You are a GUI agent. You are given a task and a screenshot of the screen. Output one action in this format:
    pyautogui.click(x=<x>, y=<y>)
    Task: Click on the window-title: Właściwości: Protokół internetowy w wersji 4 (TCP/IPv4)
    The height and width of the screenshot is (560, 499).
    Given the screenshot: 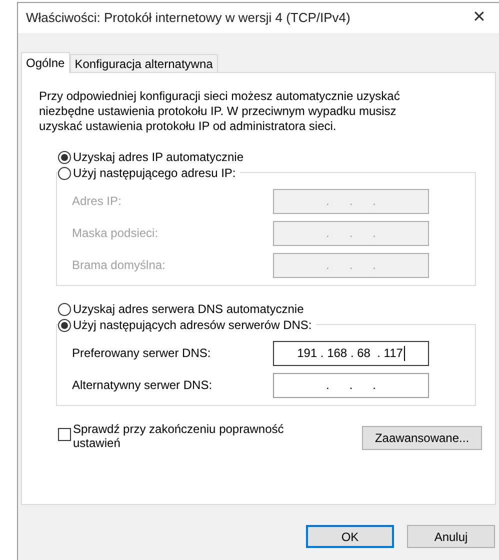 What is the action you would take?
    pyautogui.click(x=188, y=18)
    